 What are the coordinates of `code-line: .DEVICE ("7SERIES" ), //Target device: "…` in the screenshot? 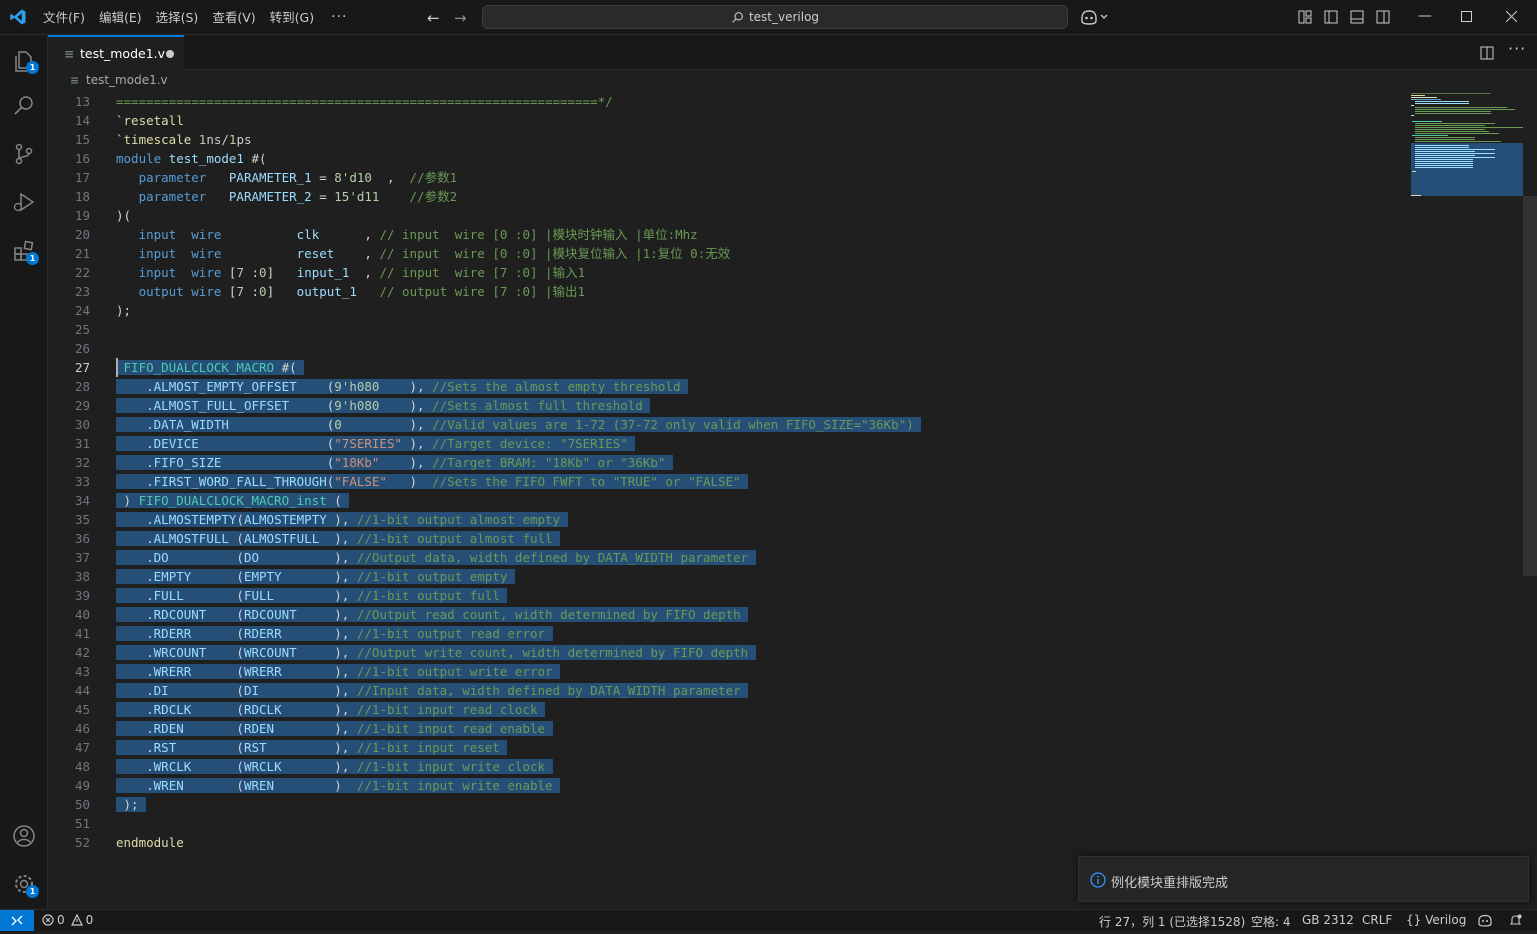 It's located at (376, 443).